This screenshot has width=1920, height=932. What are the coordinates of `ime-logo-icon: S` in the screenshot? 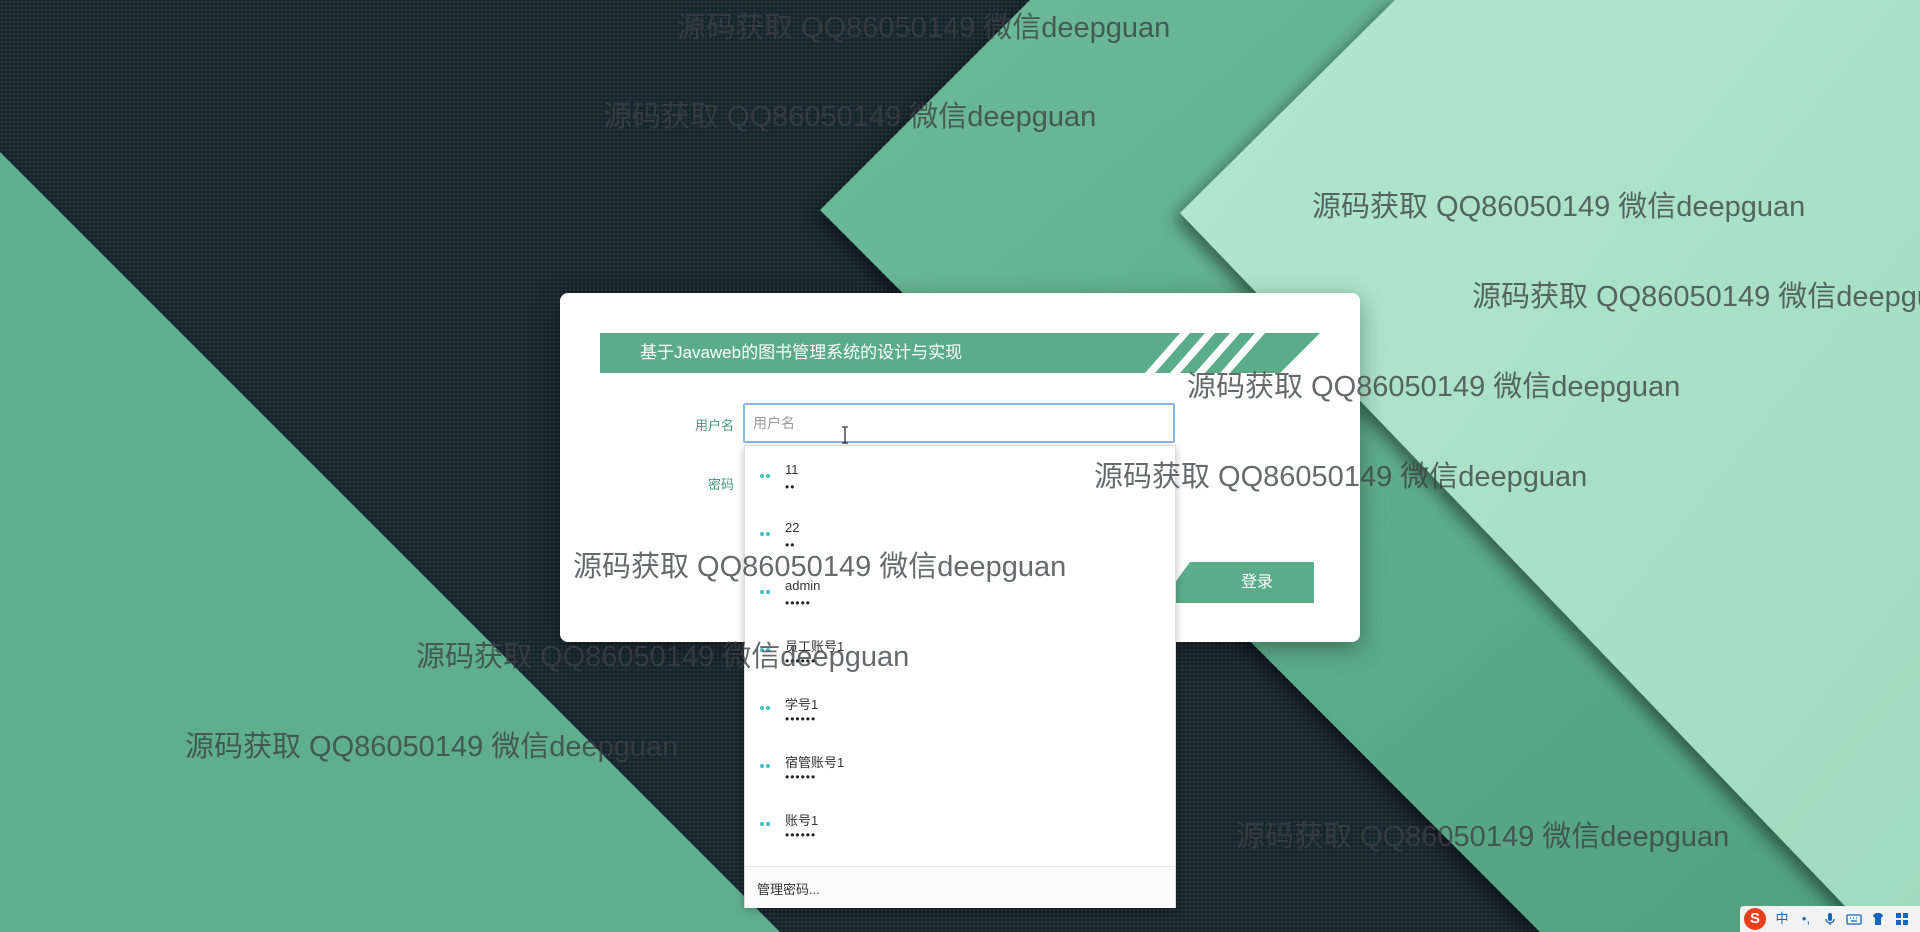 It's located at (1755, 919).